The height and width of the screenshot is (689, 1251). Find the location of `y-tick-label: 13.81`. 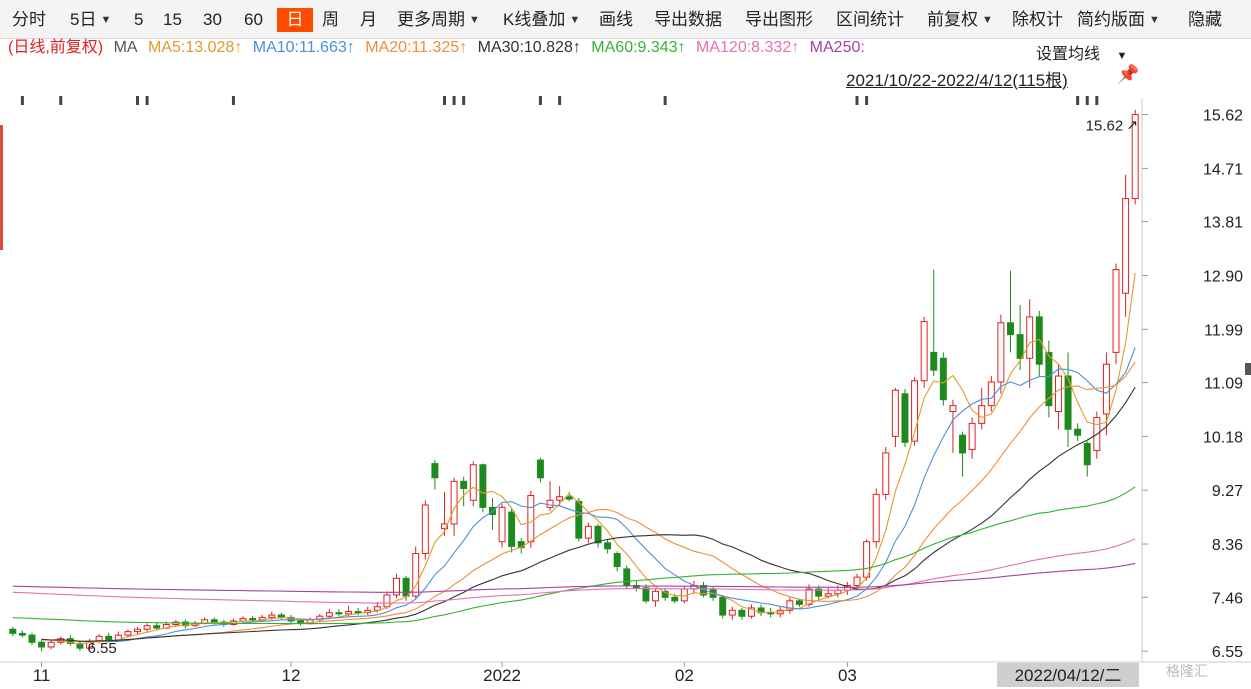

y-tick-label: 13.81 is located at coordinates (1223, 223).